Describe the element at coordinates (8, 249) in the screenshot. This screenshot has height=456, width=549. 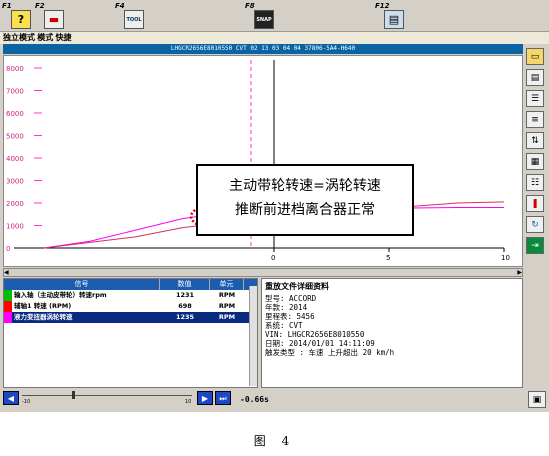
I see `y-tick-label: 0` at that location.